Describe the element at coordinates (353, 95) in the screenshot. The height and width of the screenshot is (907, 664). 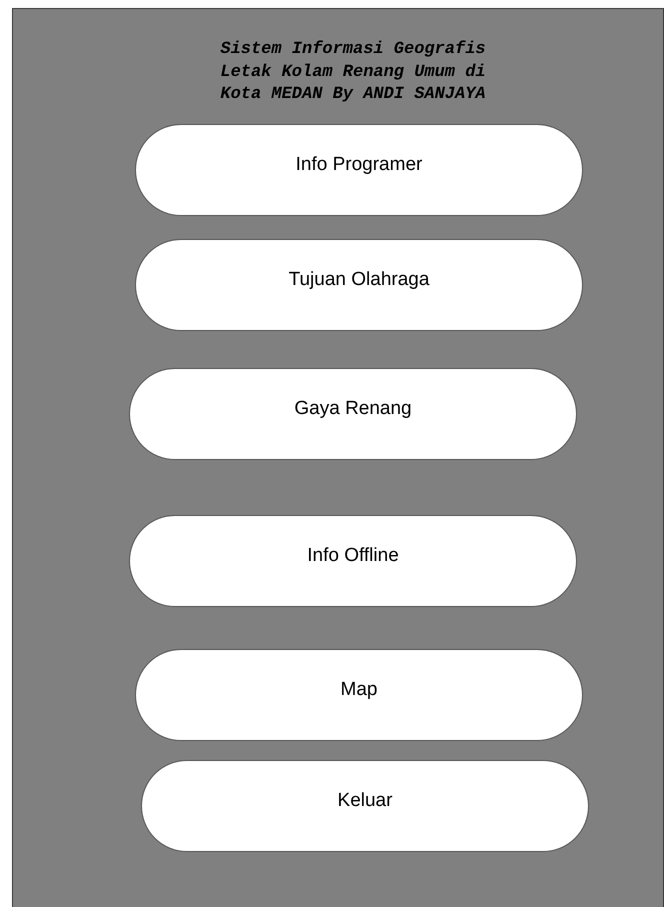
I see `title-line: Kota MEDAN By ANDI SANJAYA` at that location.